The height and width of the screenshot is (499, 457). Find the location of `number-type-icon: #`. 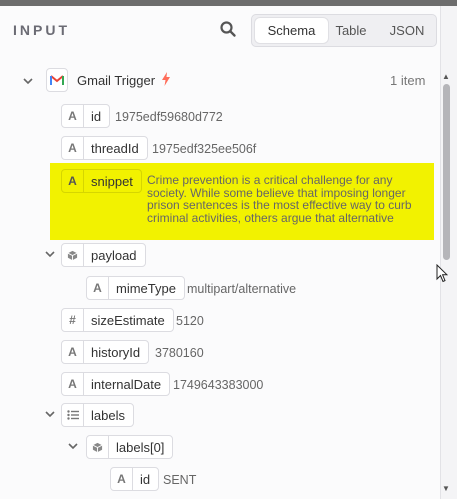

number-type-icon: # is located at coordinates (73, 320).